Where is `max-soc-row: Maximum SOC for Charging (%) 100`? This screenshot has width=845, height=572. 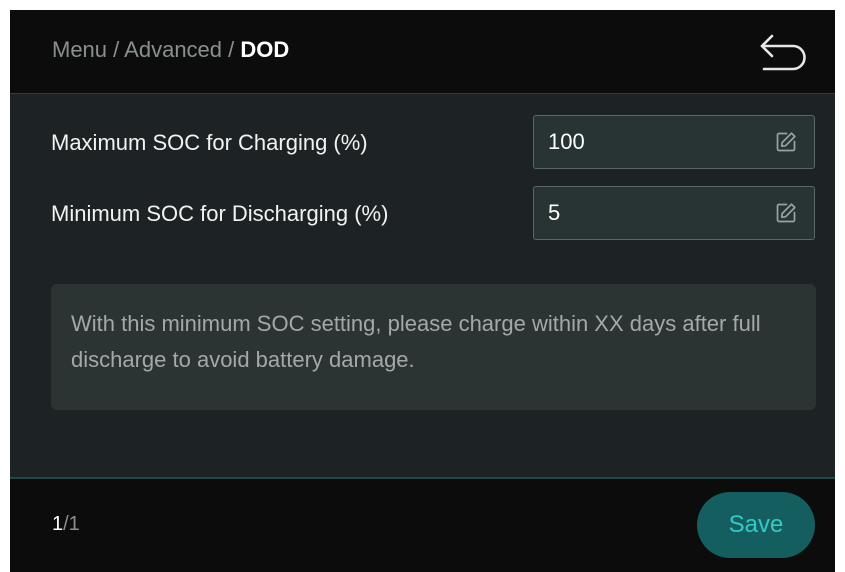
max-soc-row: Maximum SOC for Charging (%) 100 is located at coordinates (433, 143).